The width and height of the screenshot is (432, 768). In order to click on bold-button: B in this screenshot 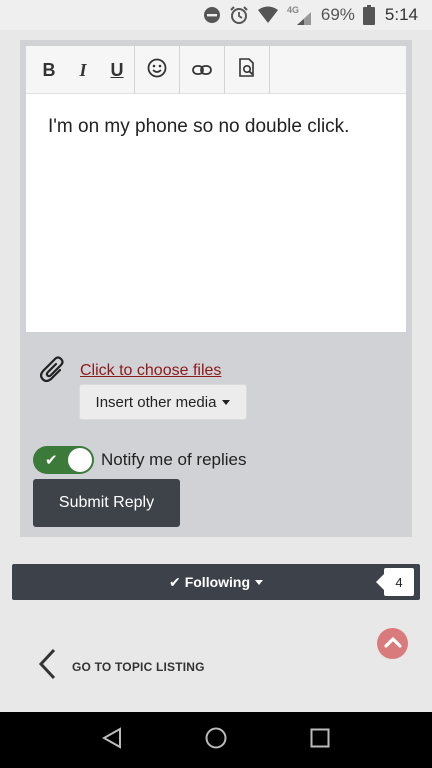, I will do `click(49, 70)`.